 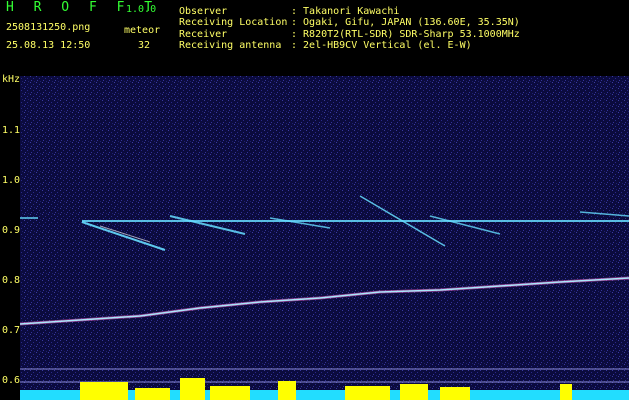 What do you see at coordinates (48, 45) in the screenshot?
I see `datetime: 25.08.13 12:50` at bounding box center [48, 45].